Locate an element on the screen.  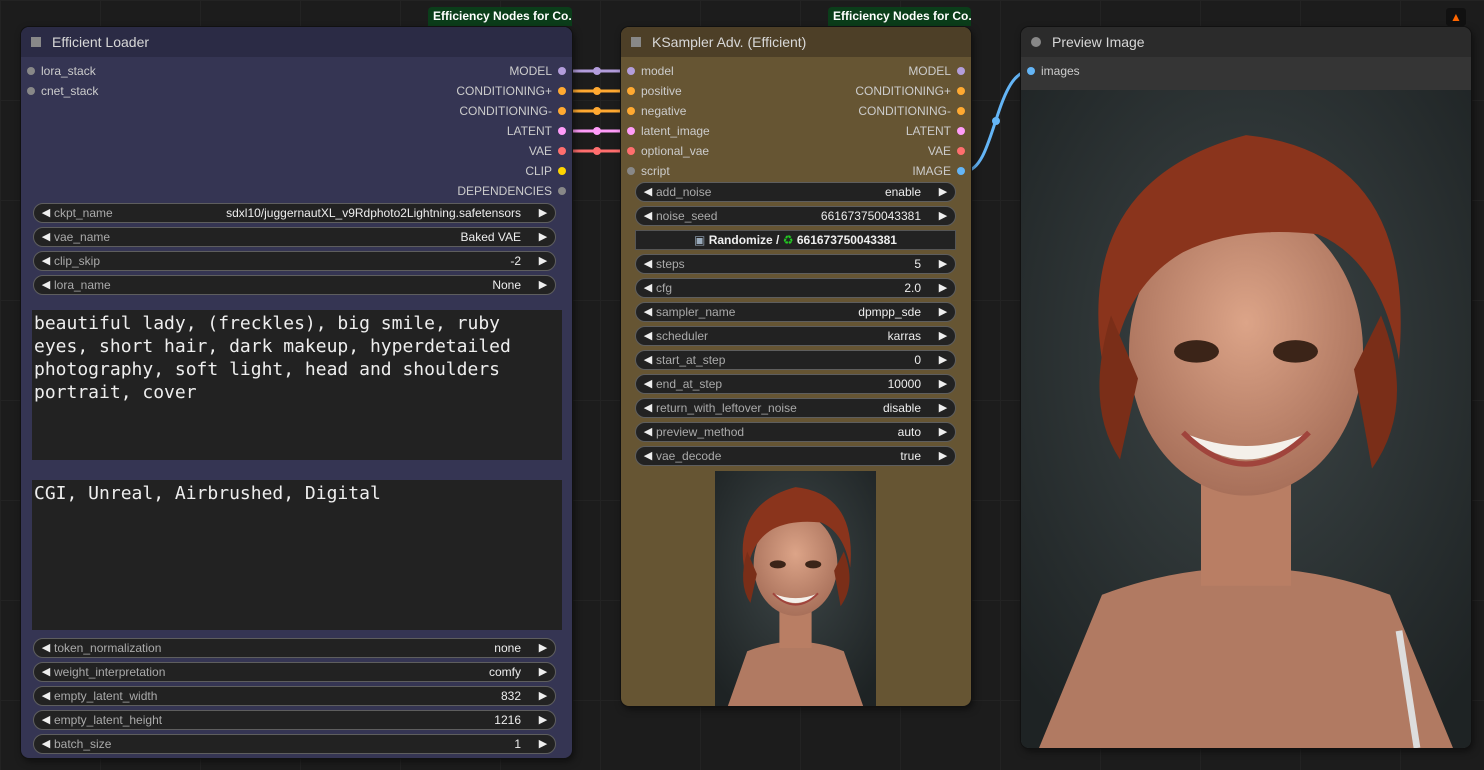
output-clip: CLIP is located at coordinates (548, 171).